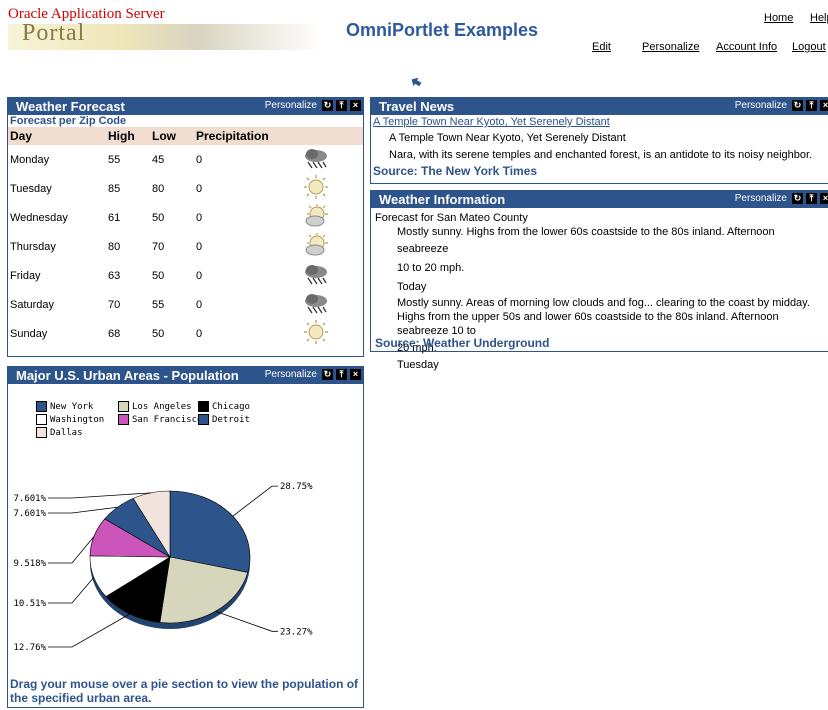  What do you see at coordinates (68, 121) in the screenshot?
I see `forecast-subtitle: Forecast per Zip Code` at bounding box center [68, 121].